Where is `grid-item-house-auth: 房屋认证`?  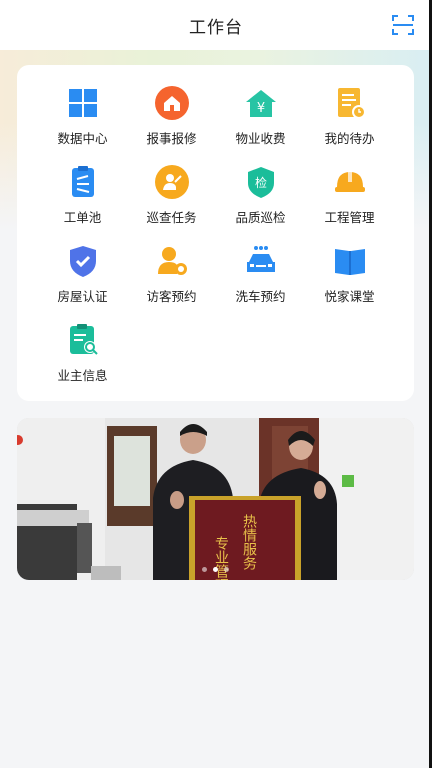
grid-item-house-auth: 房屋认证 is located at coordinates (82, 282).